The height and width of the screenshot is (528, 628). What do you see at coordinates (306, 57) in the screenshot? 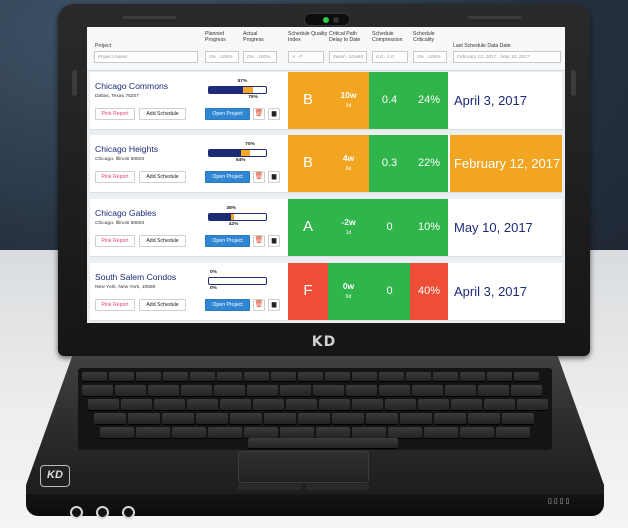
I see `quality-filter-input: A - F` at bounding box center [306, 57].